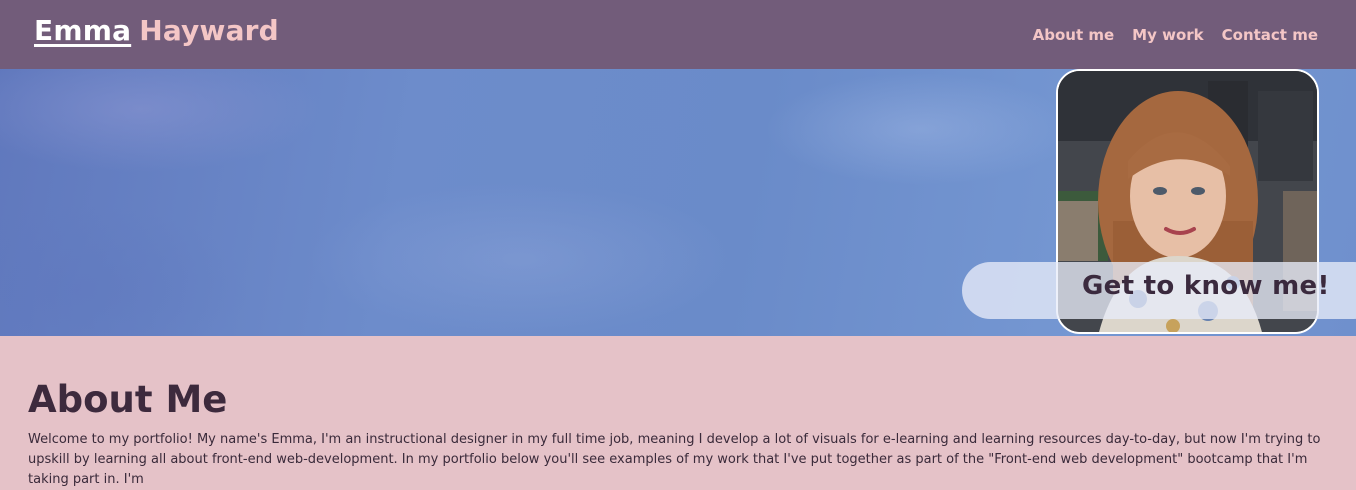 Image resolution: width=1356 pixels, height=490 pixels. I want to click on nav-link-my-work: My work, so click(1167, 35).